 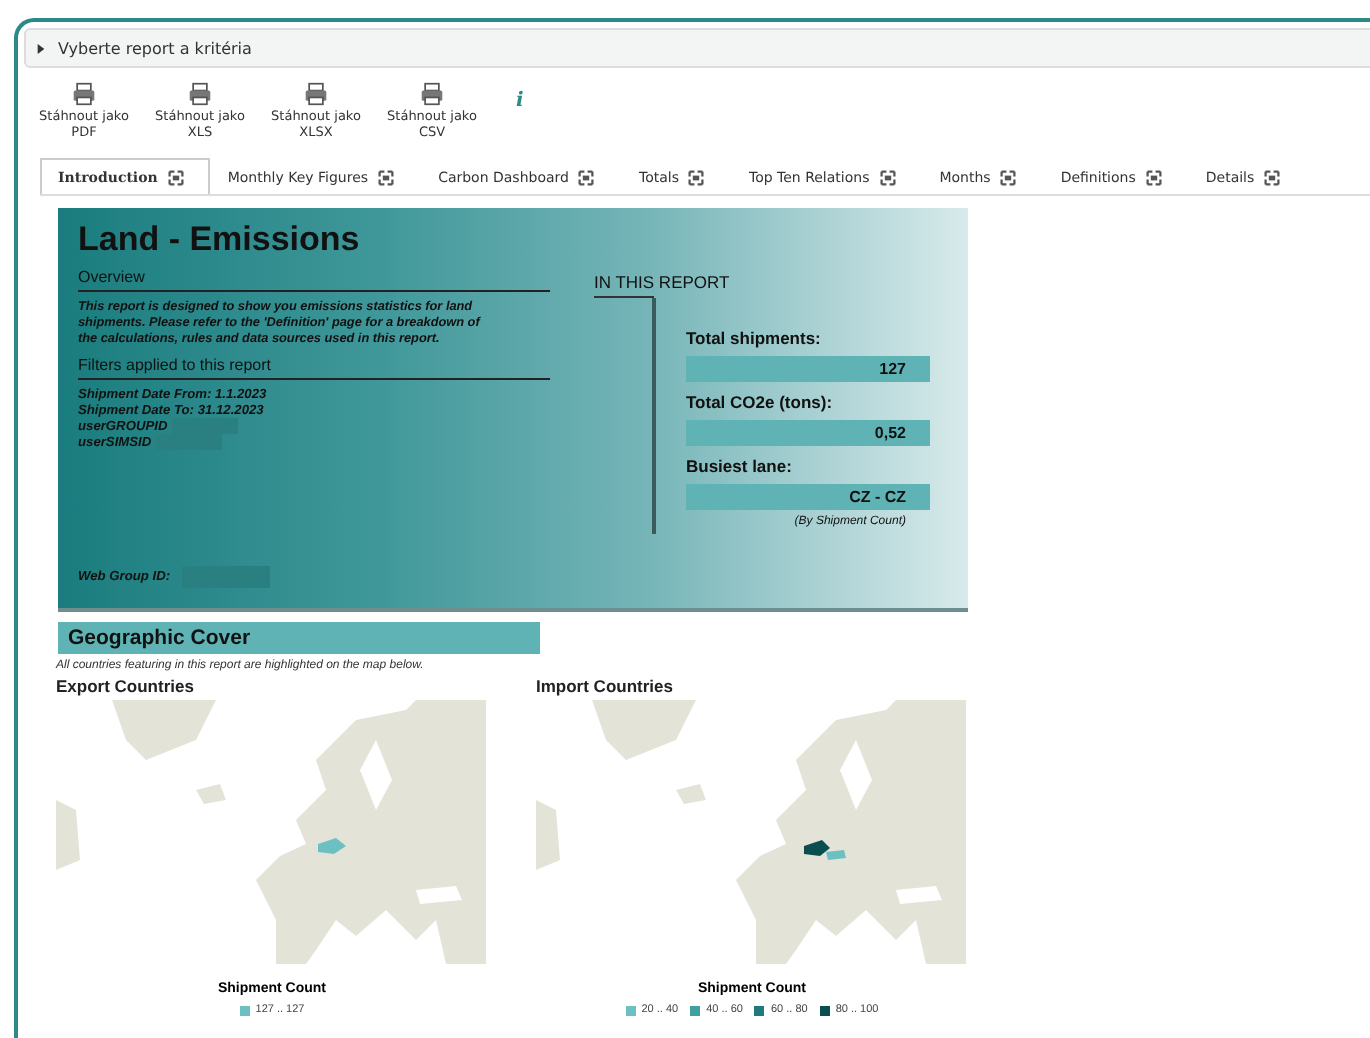 What do you see at coordinates (314, 368) in the screenshot?
I see `section-heading: Filters applied to this report` at bounding box center [314, 368].